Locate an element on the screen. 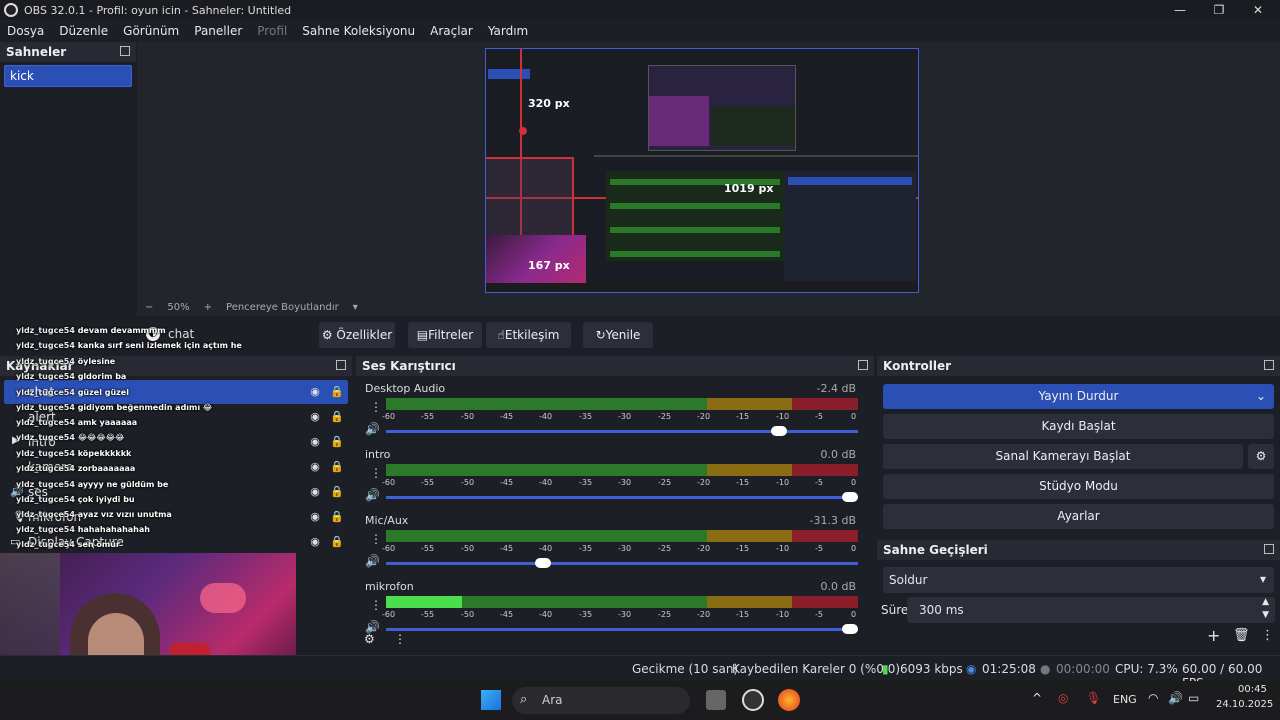 The width and height of the screenshot is (1280, 720). tick-label: -30 is located at coordinates (625, 614).